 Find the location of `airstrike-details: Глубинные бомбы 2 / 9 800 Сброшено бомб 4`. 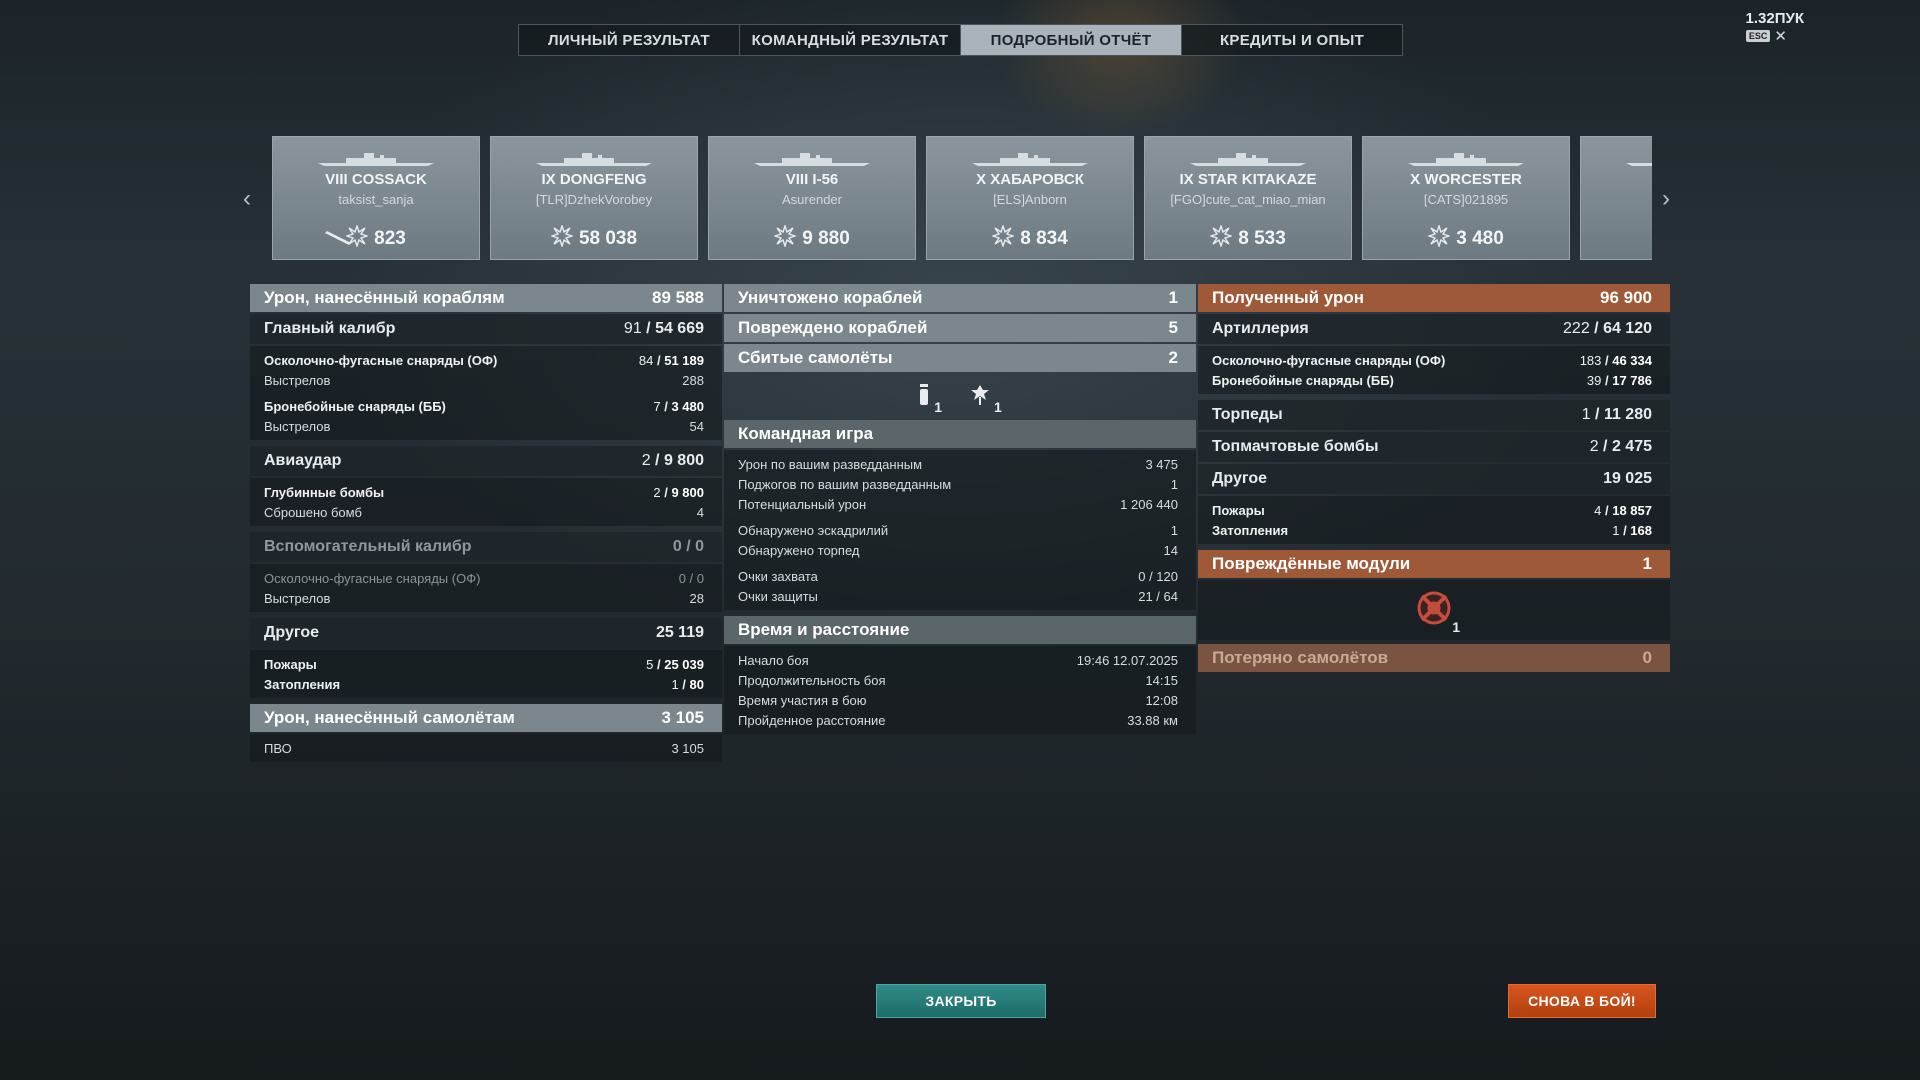

airstrike-details: Глубинные бомбы 2 / 9 800 Сброшено бомб 4 is located at coordinates (486, 502).